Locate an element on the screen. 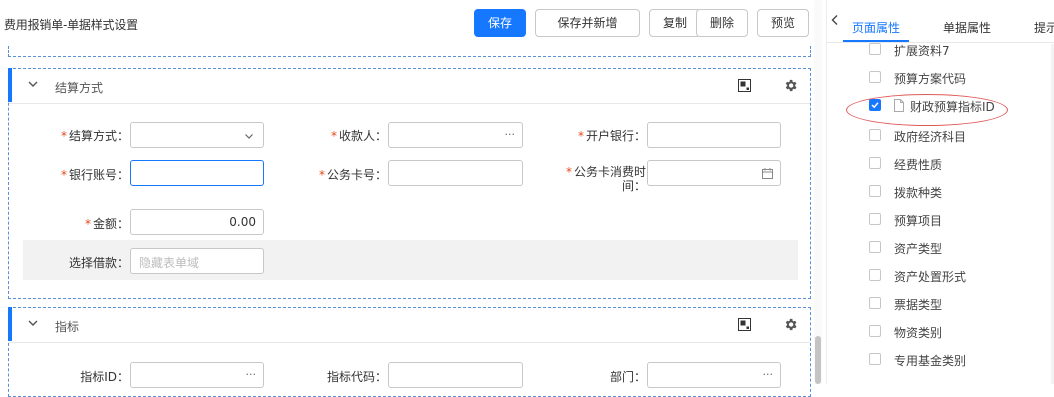 This screenshot has height=397, width=1054. settle-method-select is located at coordinates (197, 135).